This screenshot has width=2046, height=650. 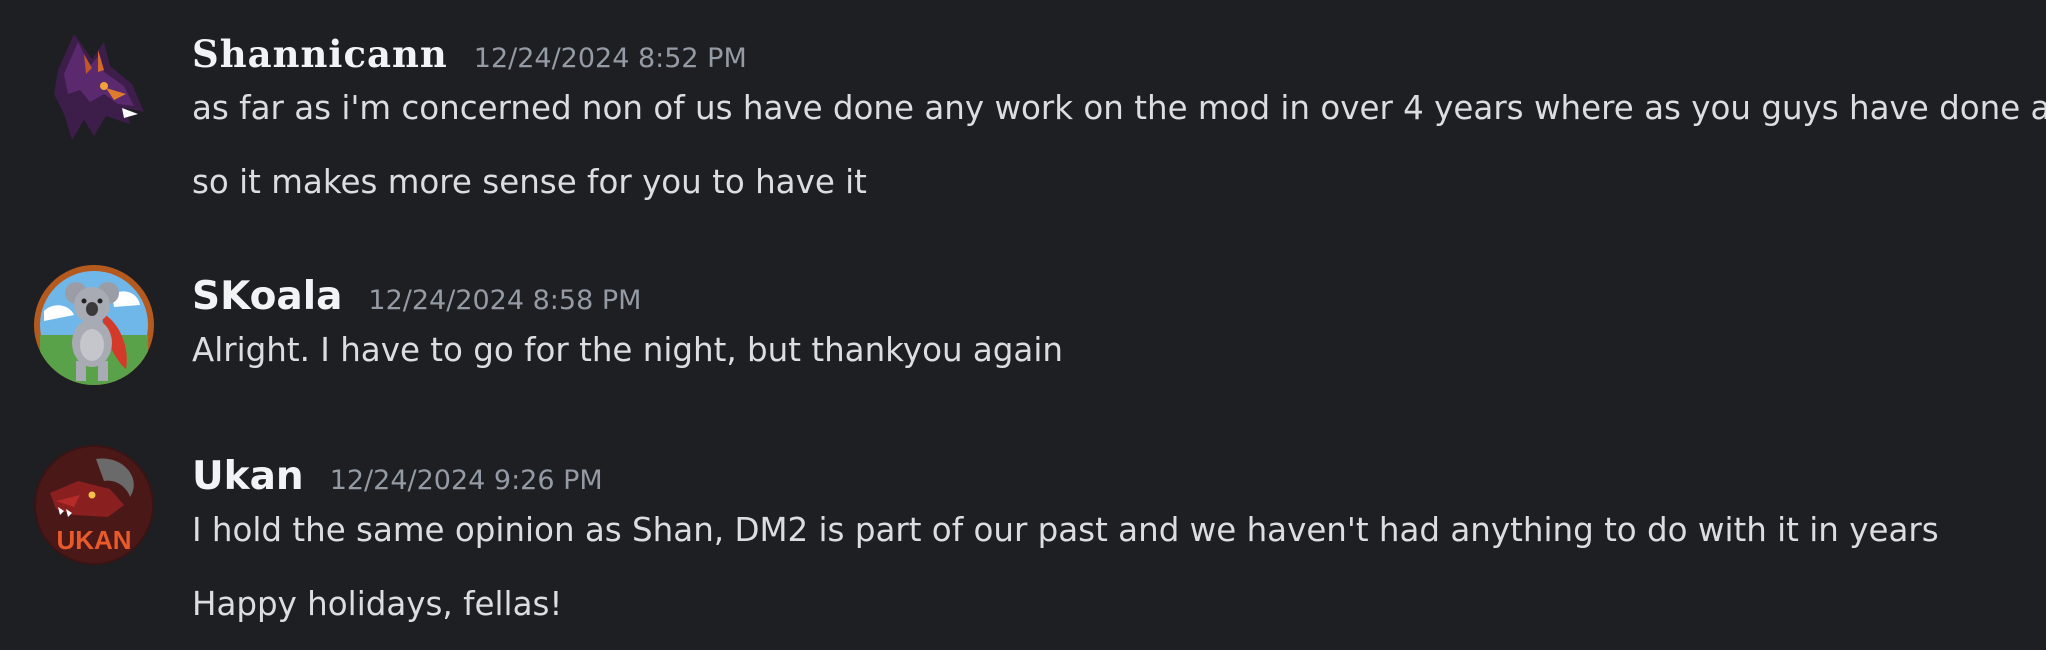 What do you see at coordinates (504, 300) in the screenshot?
I see `timestamp: 12/24/2024 8:58 PM` at bounding box center [504, 300].